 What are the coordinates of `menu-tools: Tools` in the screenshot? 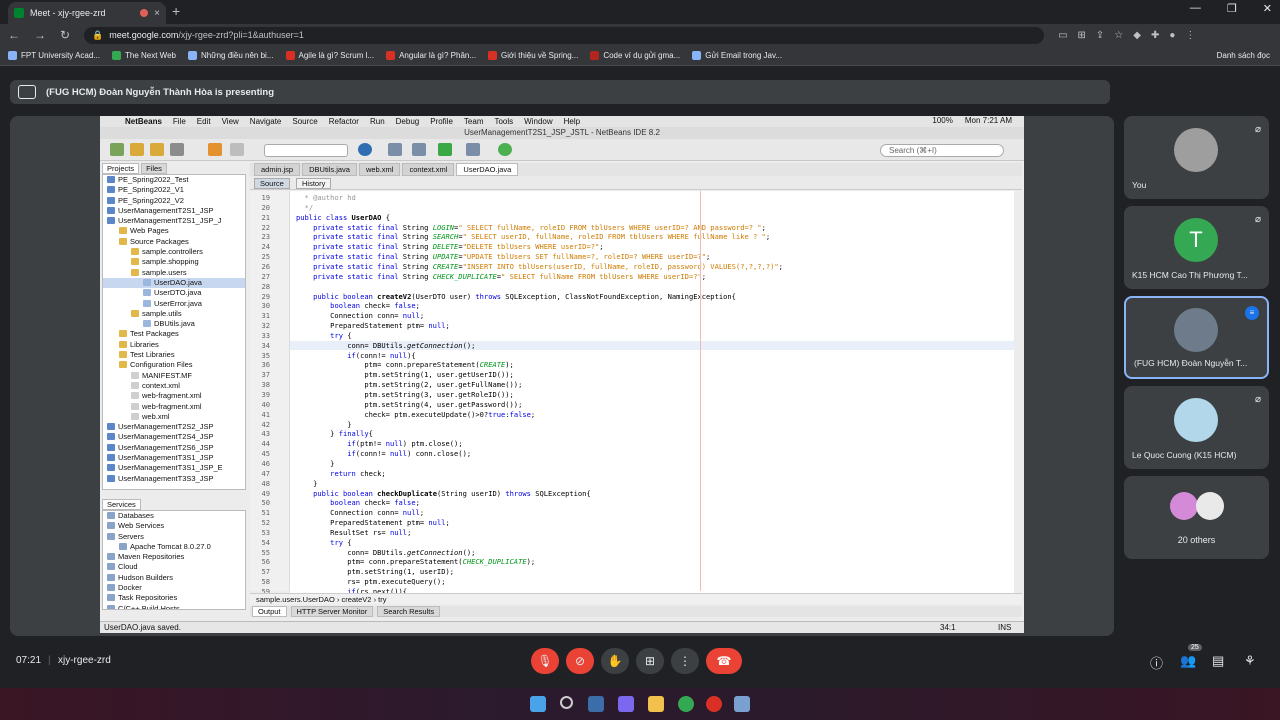 It's located at (503, 121).